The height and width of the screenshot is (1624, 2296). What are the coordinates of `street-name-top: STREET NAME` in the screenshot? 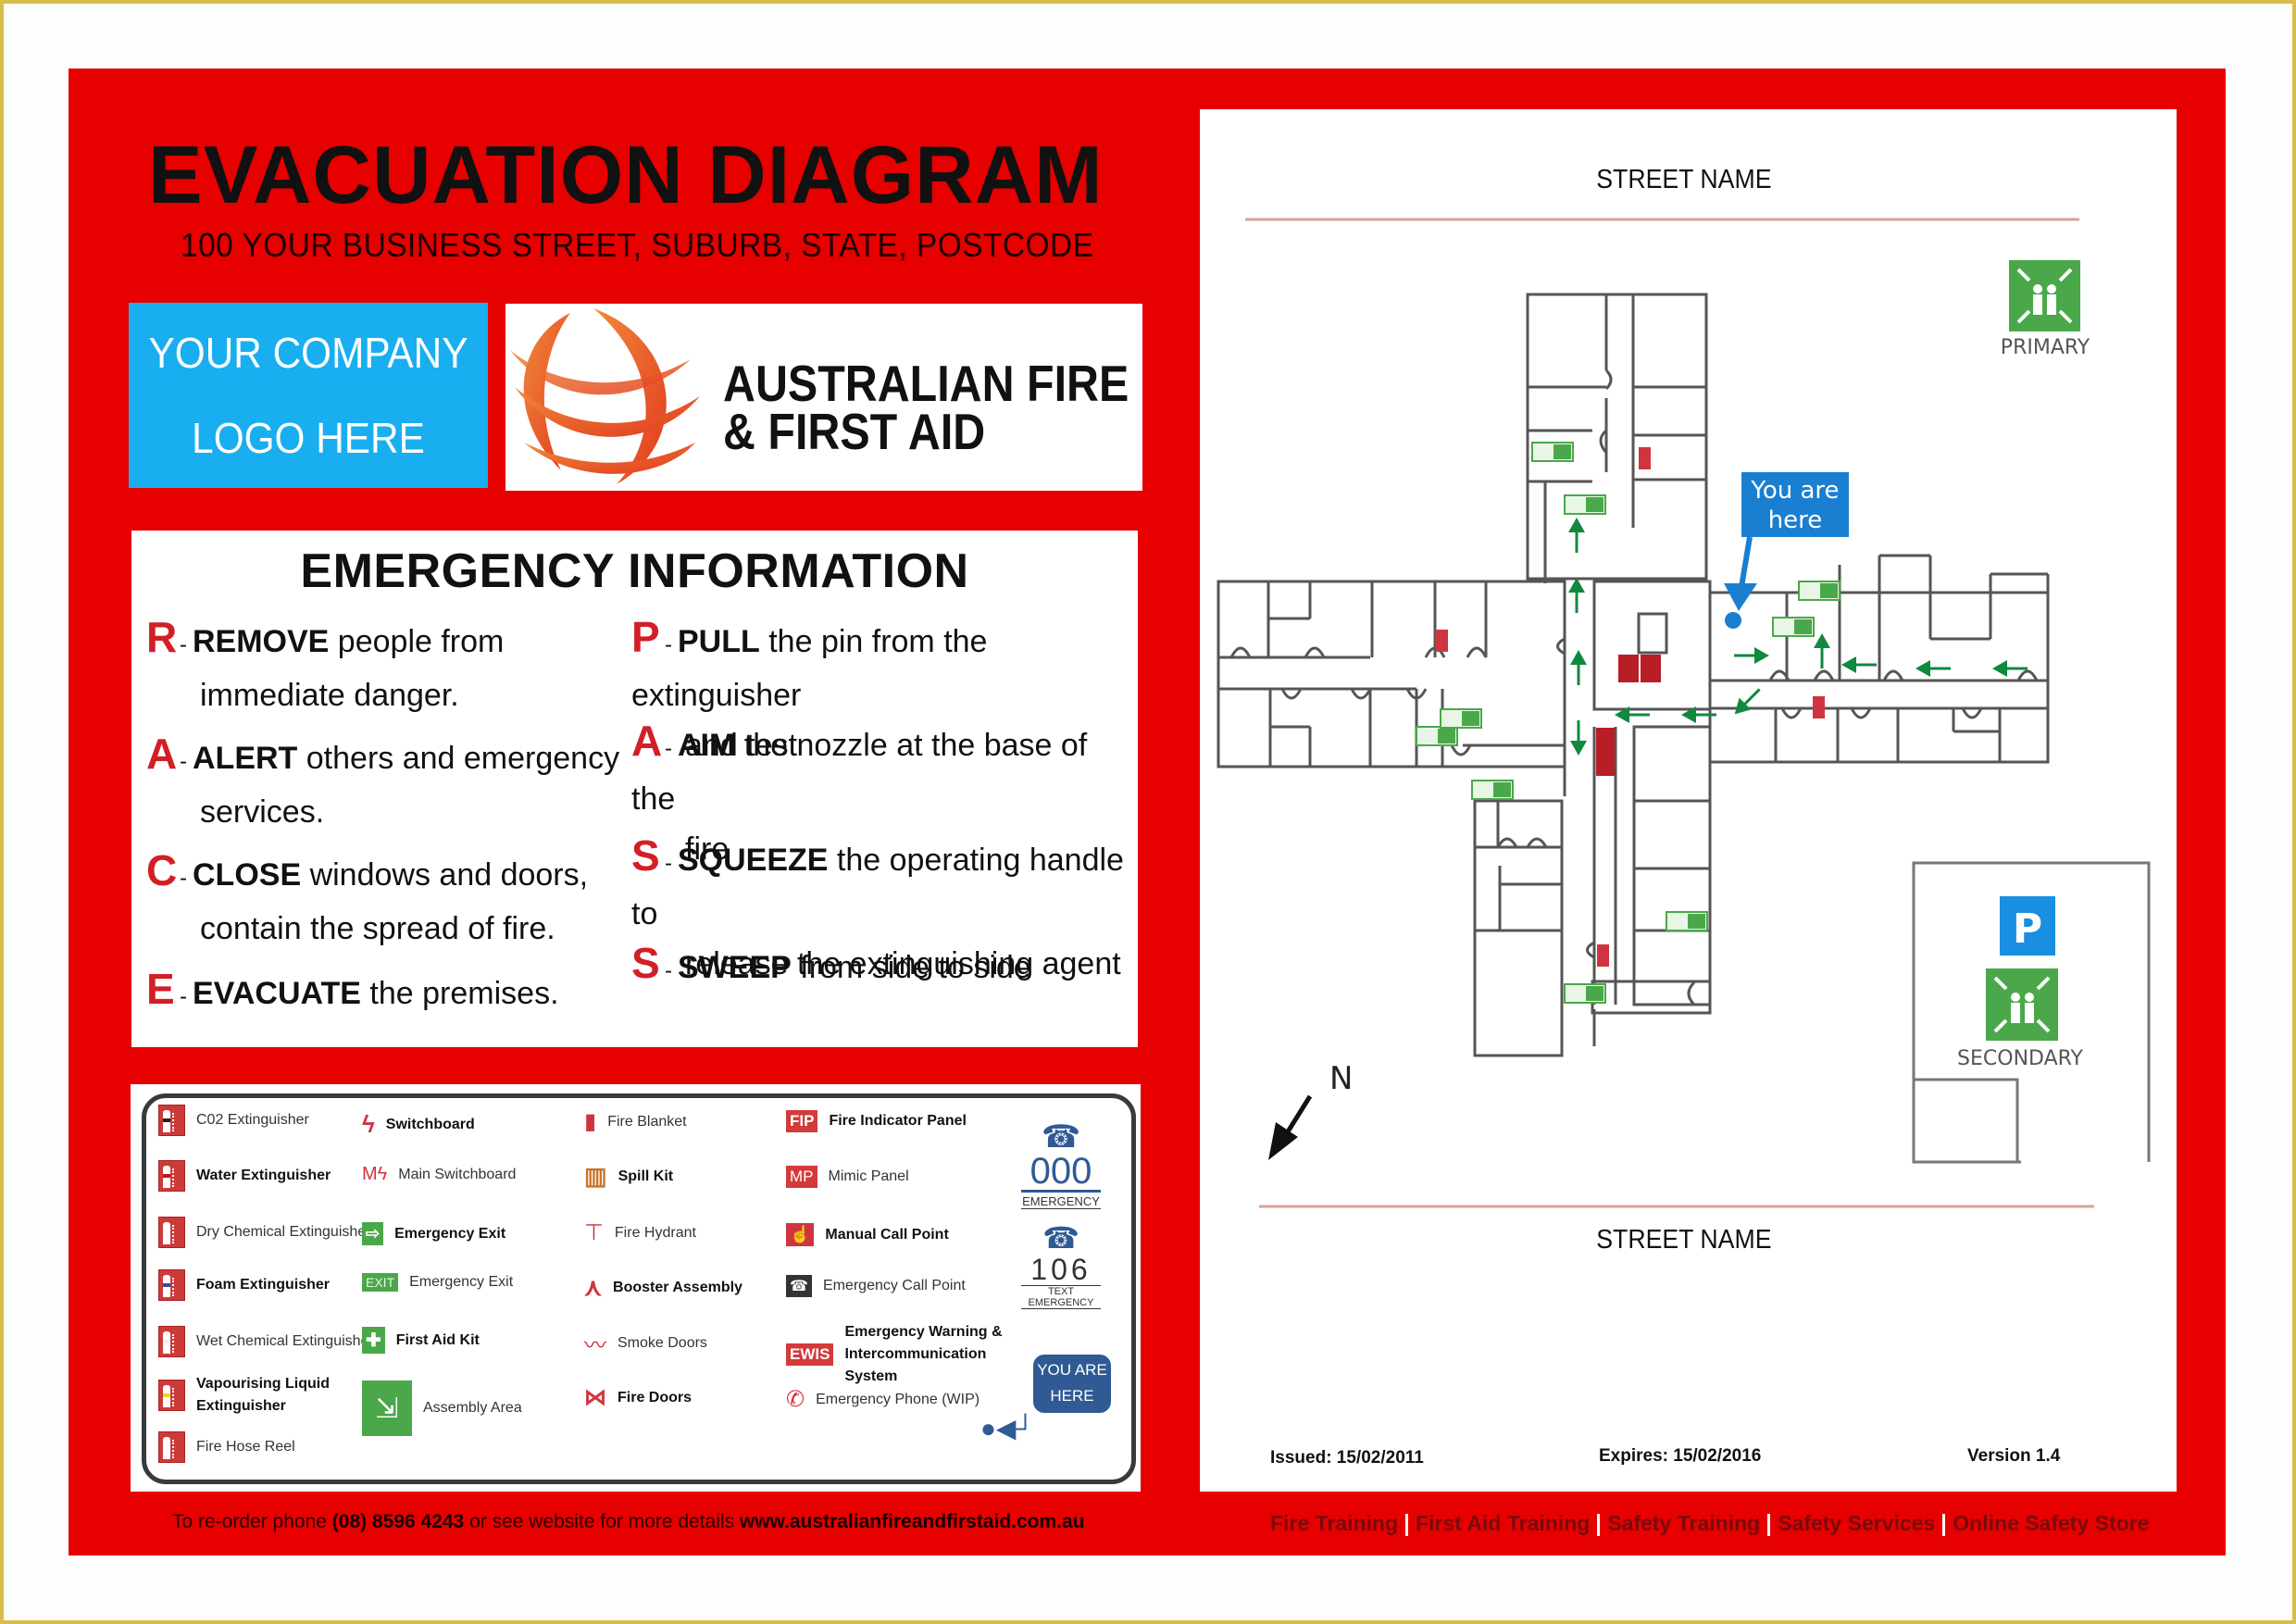 It's located at (1684, 179).